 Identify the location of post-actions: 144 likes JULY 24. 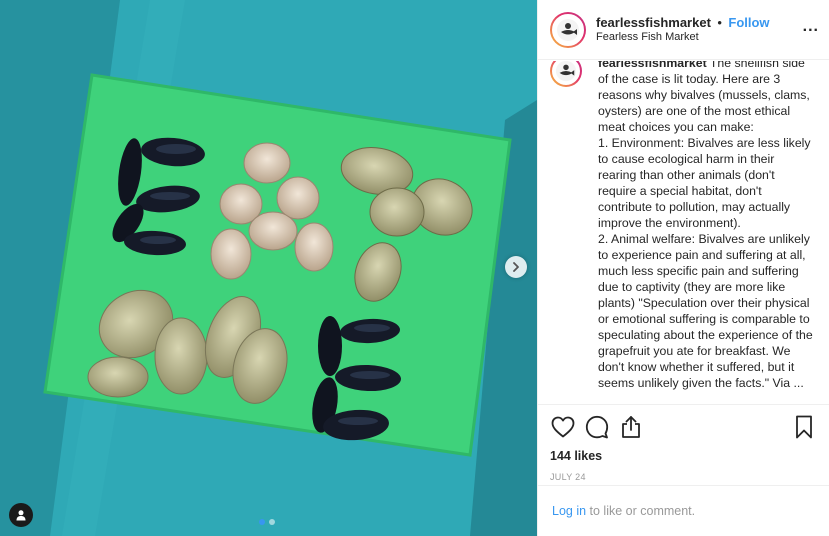
(683, 443).